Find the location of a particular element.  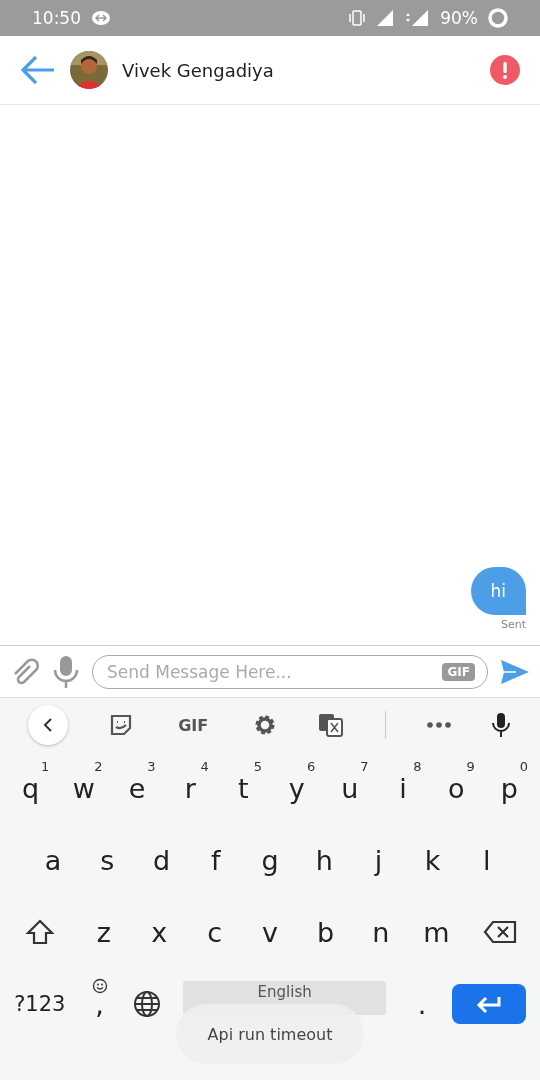

symbols-key: ?123 is located at coordinates (40, 1004).